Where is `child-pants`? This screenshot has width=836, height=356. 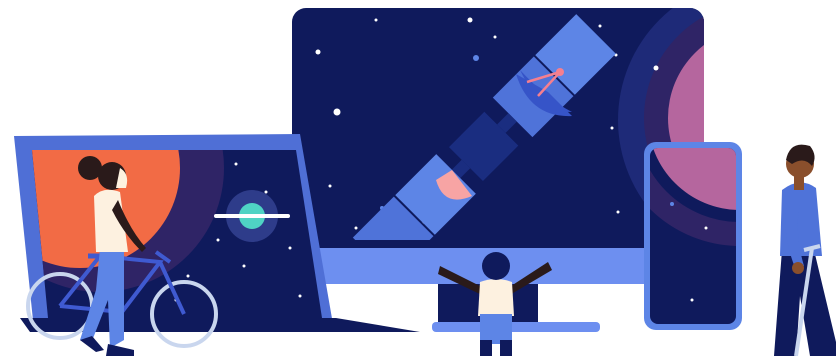 child-pants is located at coordinates (496, 329).